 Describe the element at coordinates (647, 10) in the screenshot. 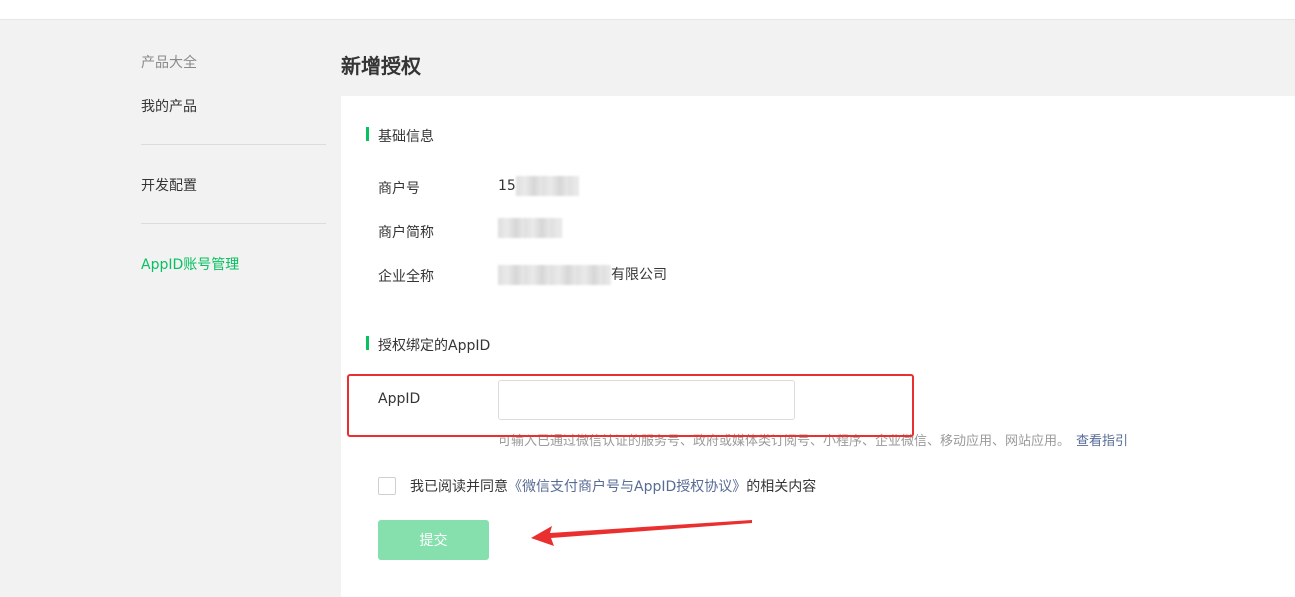

I see `top-bar` at that location.